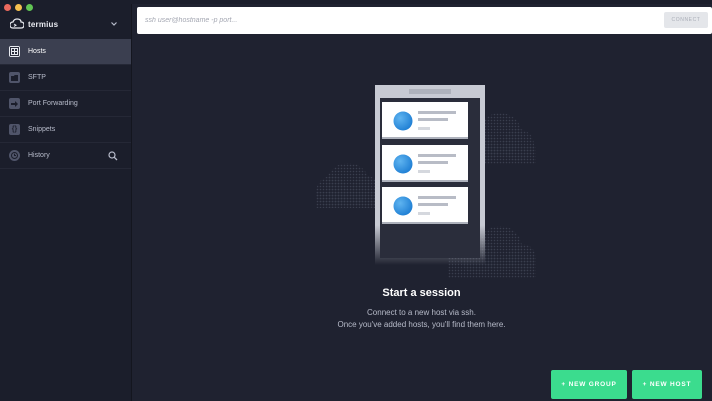  What do you see at coordinates (686, 20) in the screenshot?
I see `connect-button: CONNECT` at bounding box center [686, 20].